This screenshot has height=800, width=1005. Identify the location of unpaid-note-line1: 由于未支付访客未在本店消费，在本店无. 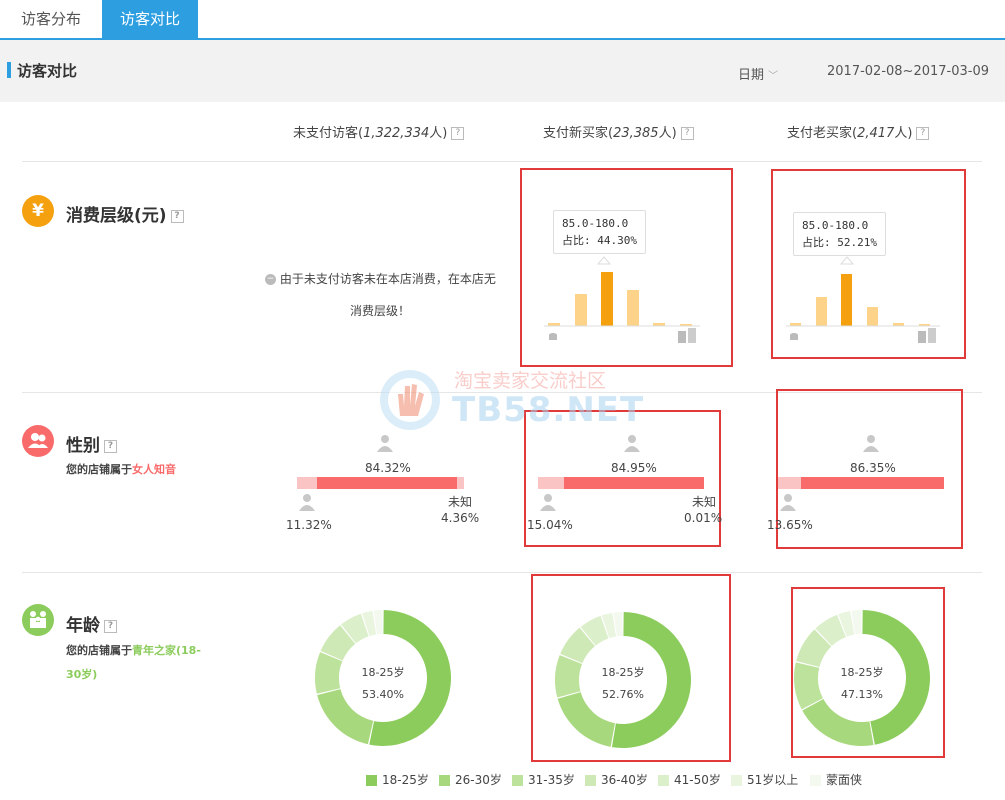
(387, 279).